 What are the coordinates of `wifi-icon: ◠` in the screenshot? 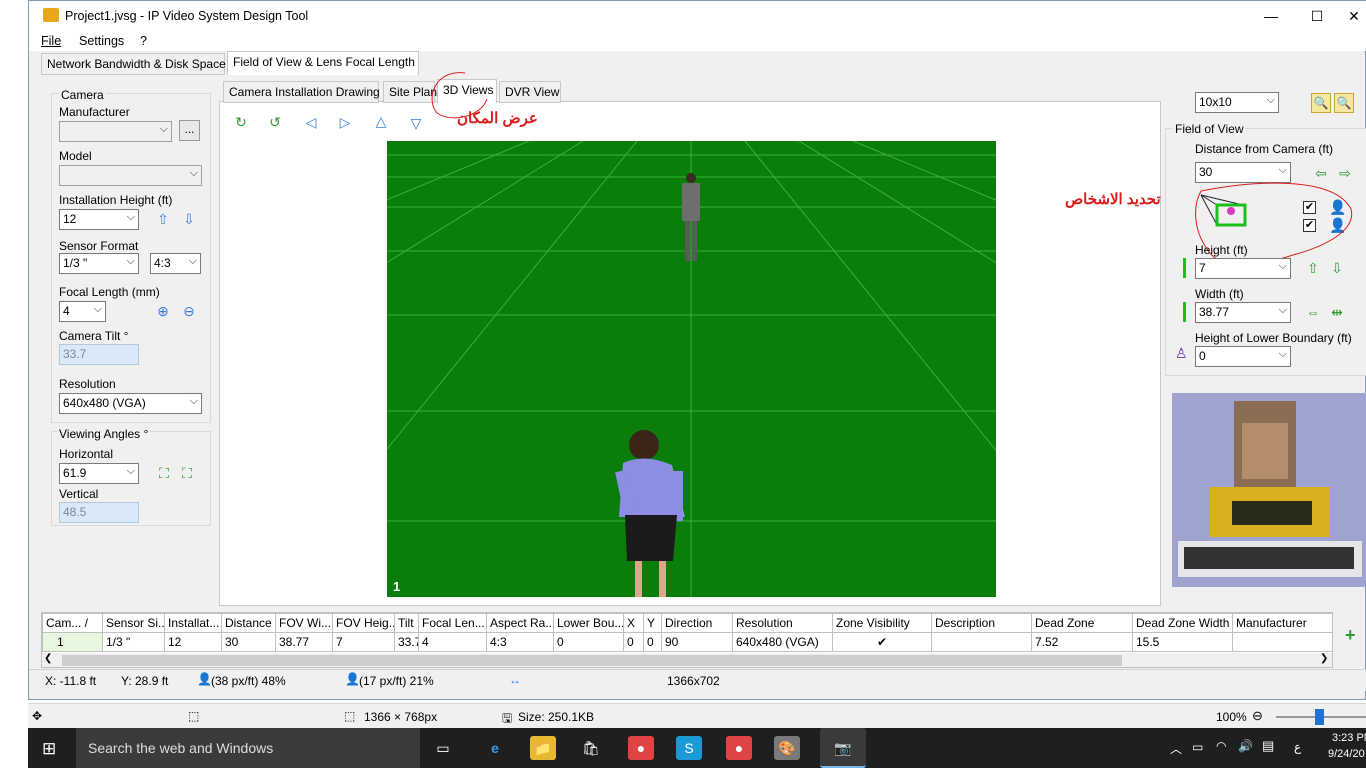 It's located at (1221, 746).